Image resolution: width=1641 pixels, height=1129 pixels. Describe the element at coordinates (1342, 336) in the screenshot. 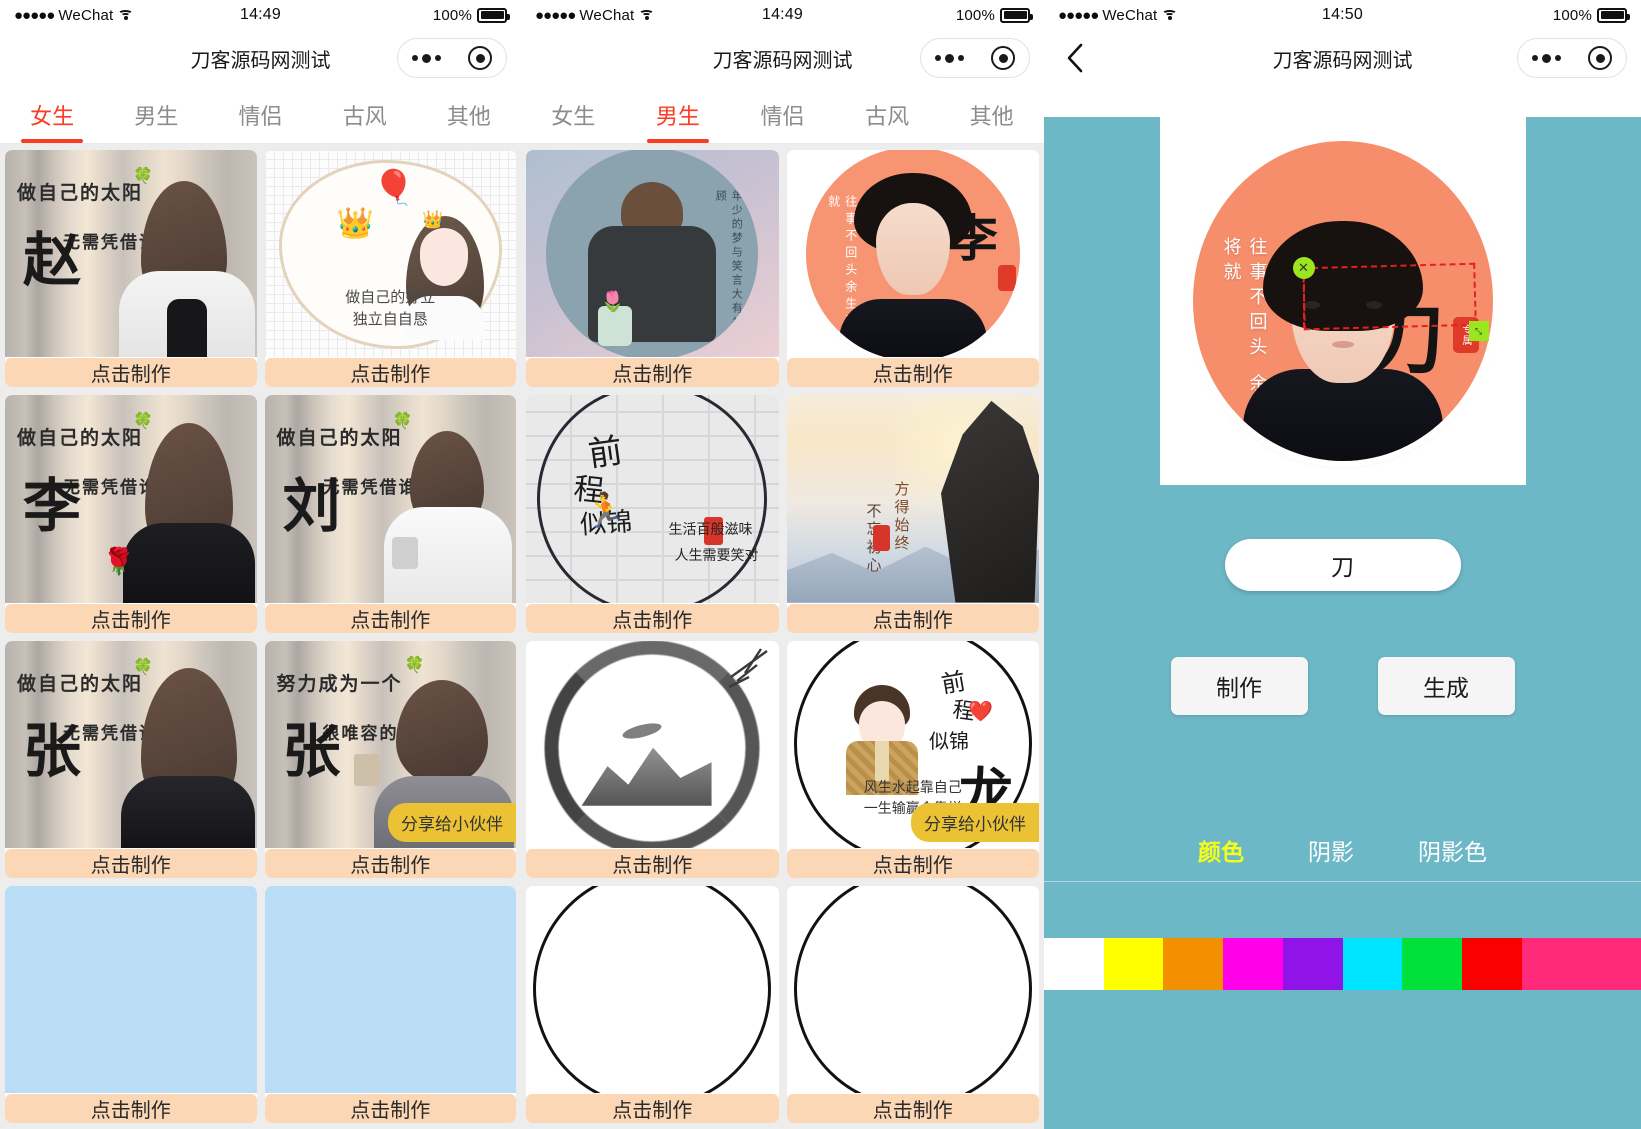

I see `boy-portrait` at that location.